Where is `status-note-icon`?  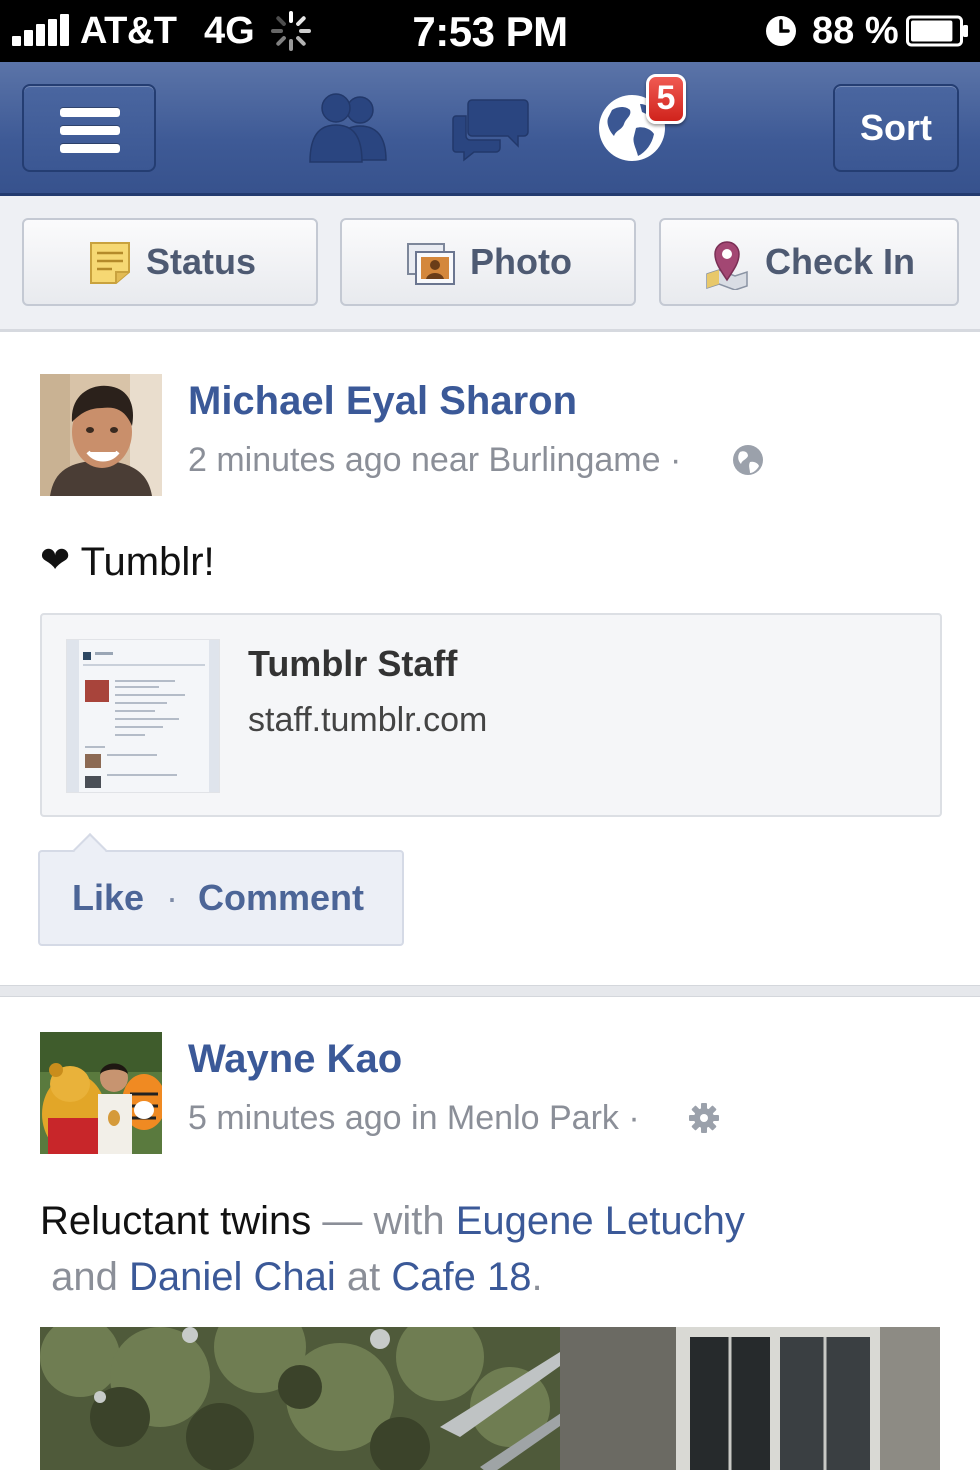 status-note-icon is located at coordinates (110, 263).